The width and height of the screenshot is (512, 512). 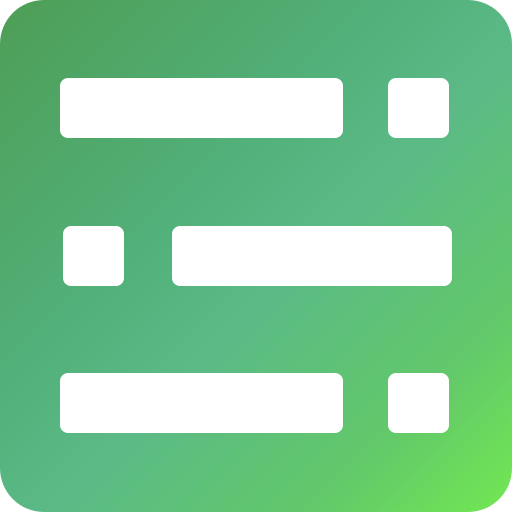 I want to click on row-3-square, so click(x=418, y=403).